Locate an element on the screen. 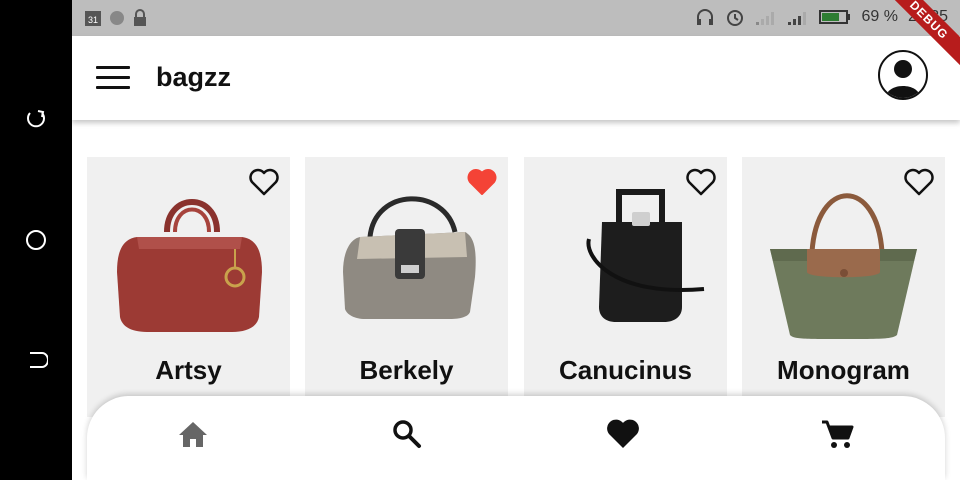 The height and width of the screenshot is (480, 960). product-name: Monogram is located at coordinates (843, 370).